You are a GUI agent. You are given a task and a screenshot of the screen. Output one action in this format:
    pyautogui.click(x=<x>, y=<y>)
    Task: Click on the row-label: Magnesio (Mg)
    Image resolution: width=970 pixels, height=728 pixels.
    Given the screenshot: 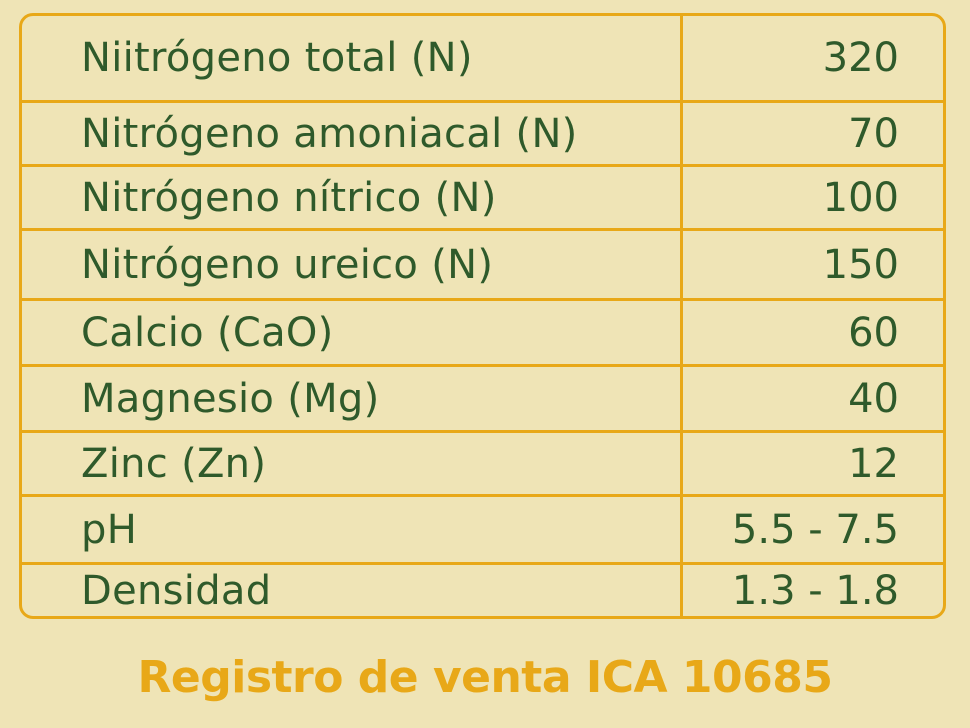 What is the action you would take?
    pyautogui.click(x=230, y=398)
    